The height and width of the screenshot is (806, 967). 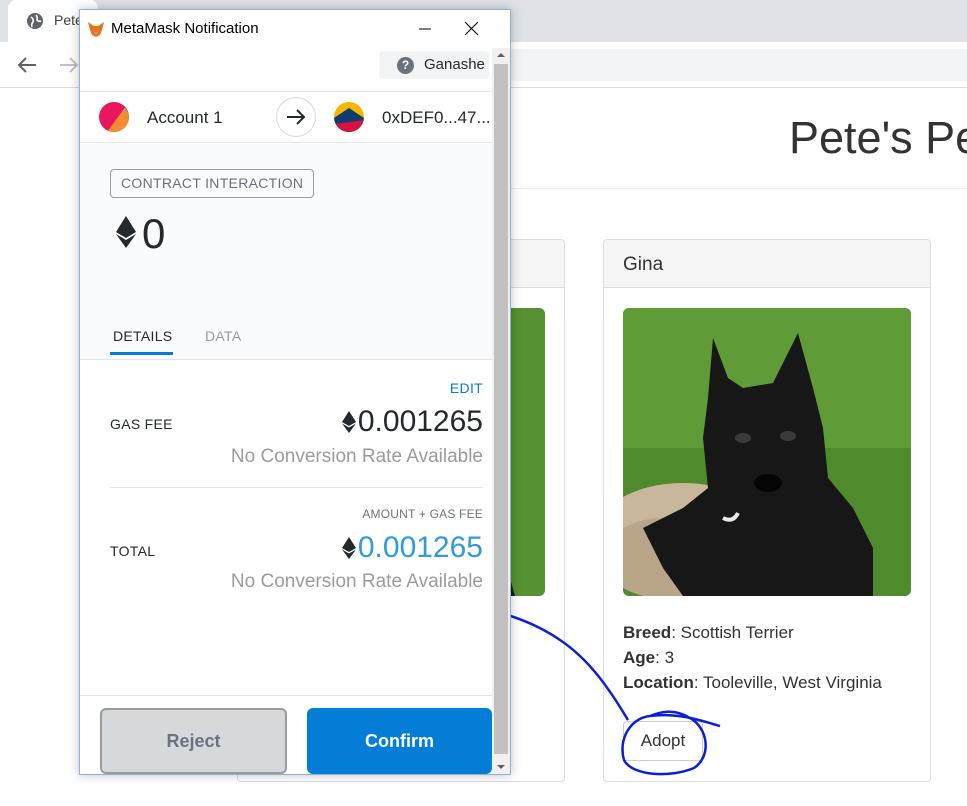 What do you see at coordinates (787, 682) in the screenshot?
I see `location-value: : Tooleville, West Virginia` at bounding box center [787, 682].